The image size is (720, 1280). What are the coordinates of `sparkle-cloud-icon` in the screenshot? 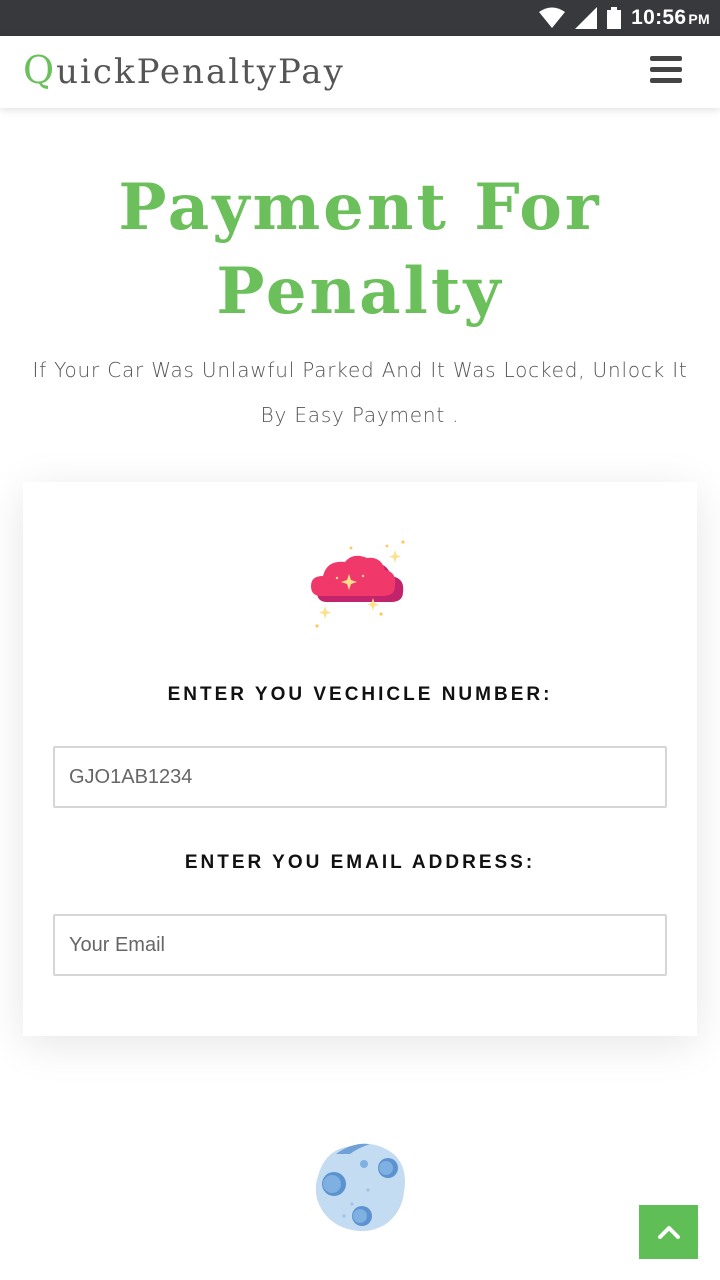 It's located at (358, 584).